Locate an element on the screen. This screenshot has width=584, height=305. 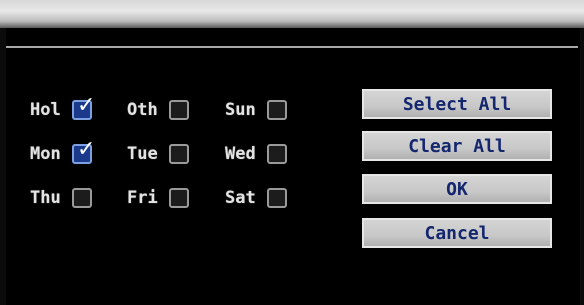
day-label-oth: Oth is located at coordinates (142, 110).